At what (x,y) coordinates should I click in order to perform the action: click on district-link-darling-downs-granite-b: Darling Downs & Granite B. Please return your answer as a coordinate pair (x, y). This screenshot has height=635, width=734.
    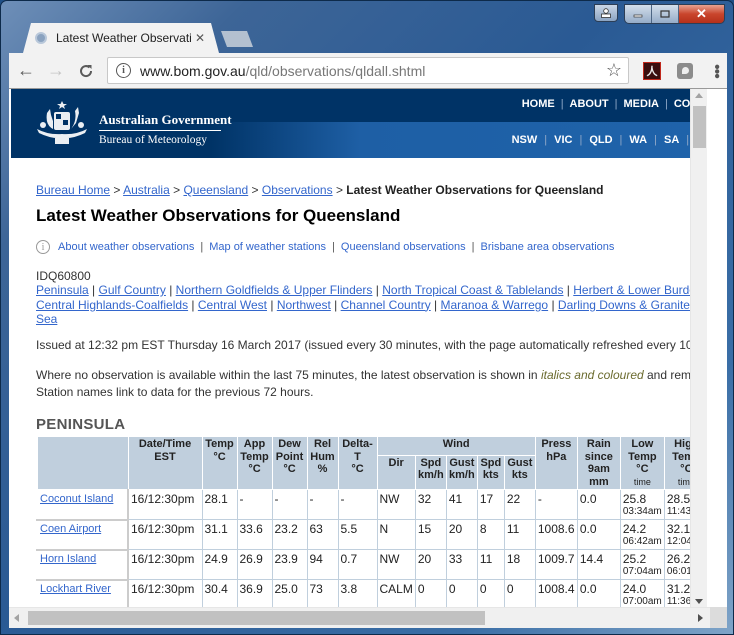
    Looking at the image, I should click on (629, 305).